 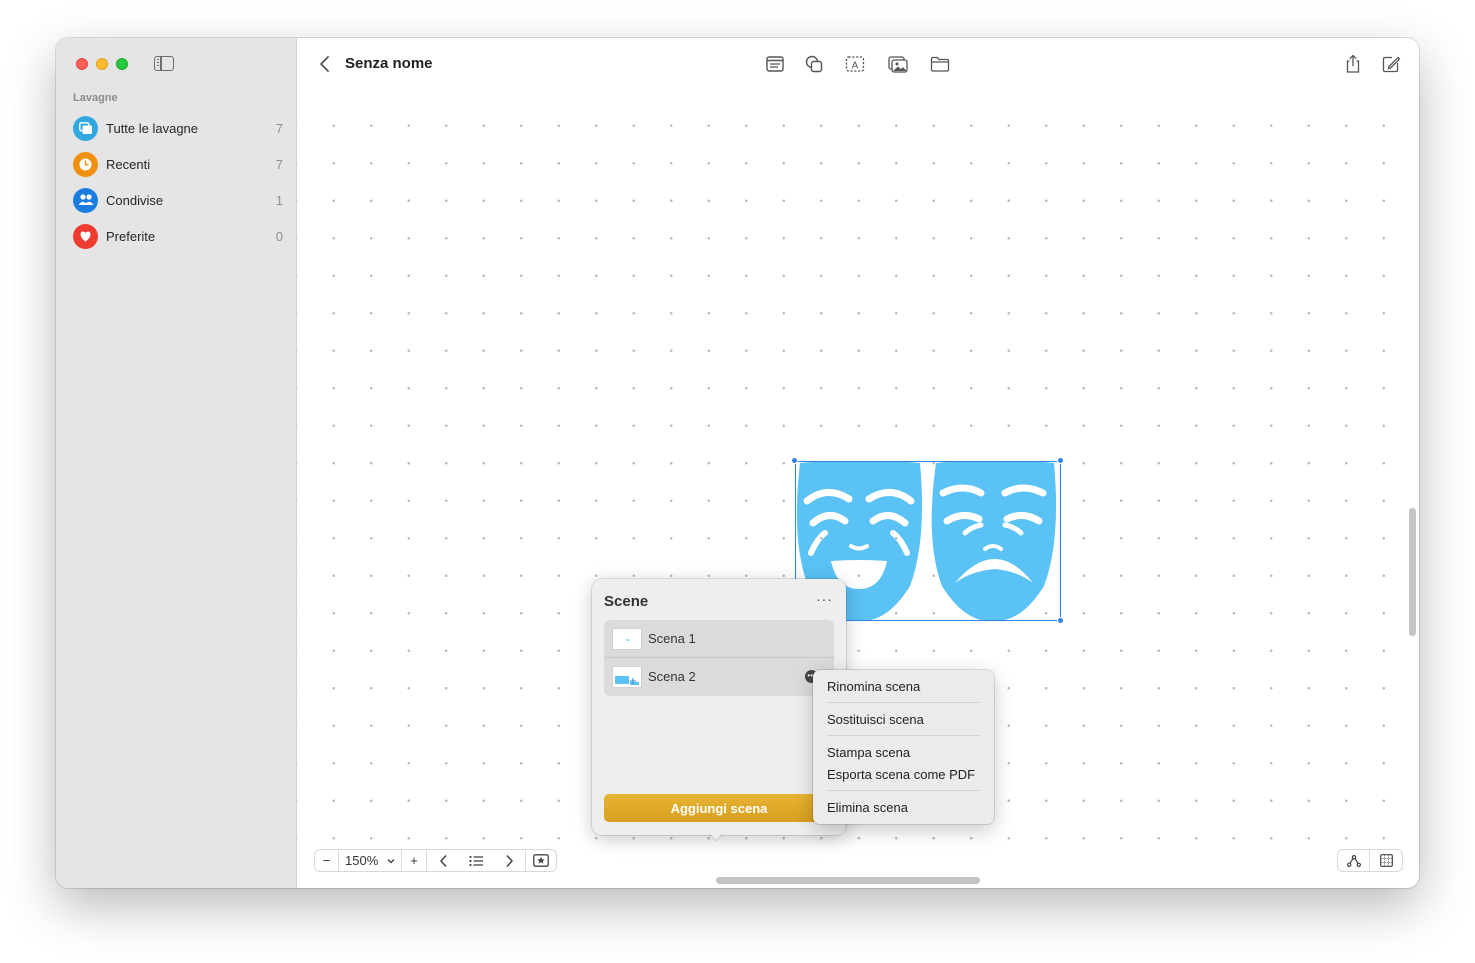 What do you see at coordinates (775, 64) in the screenshot?
I see `note-icon` at bounding box center [775, 64].